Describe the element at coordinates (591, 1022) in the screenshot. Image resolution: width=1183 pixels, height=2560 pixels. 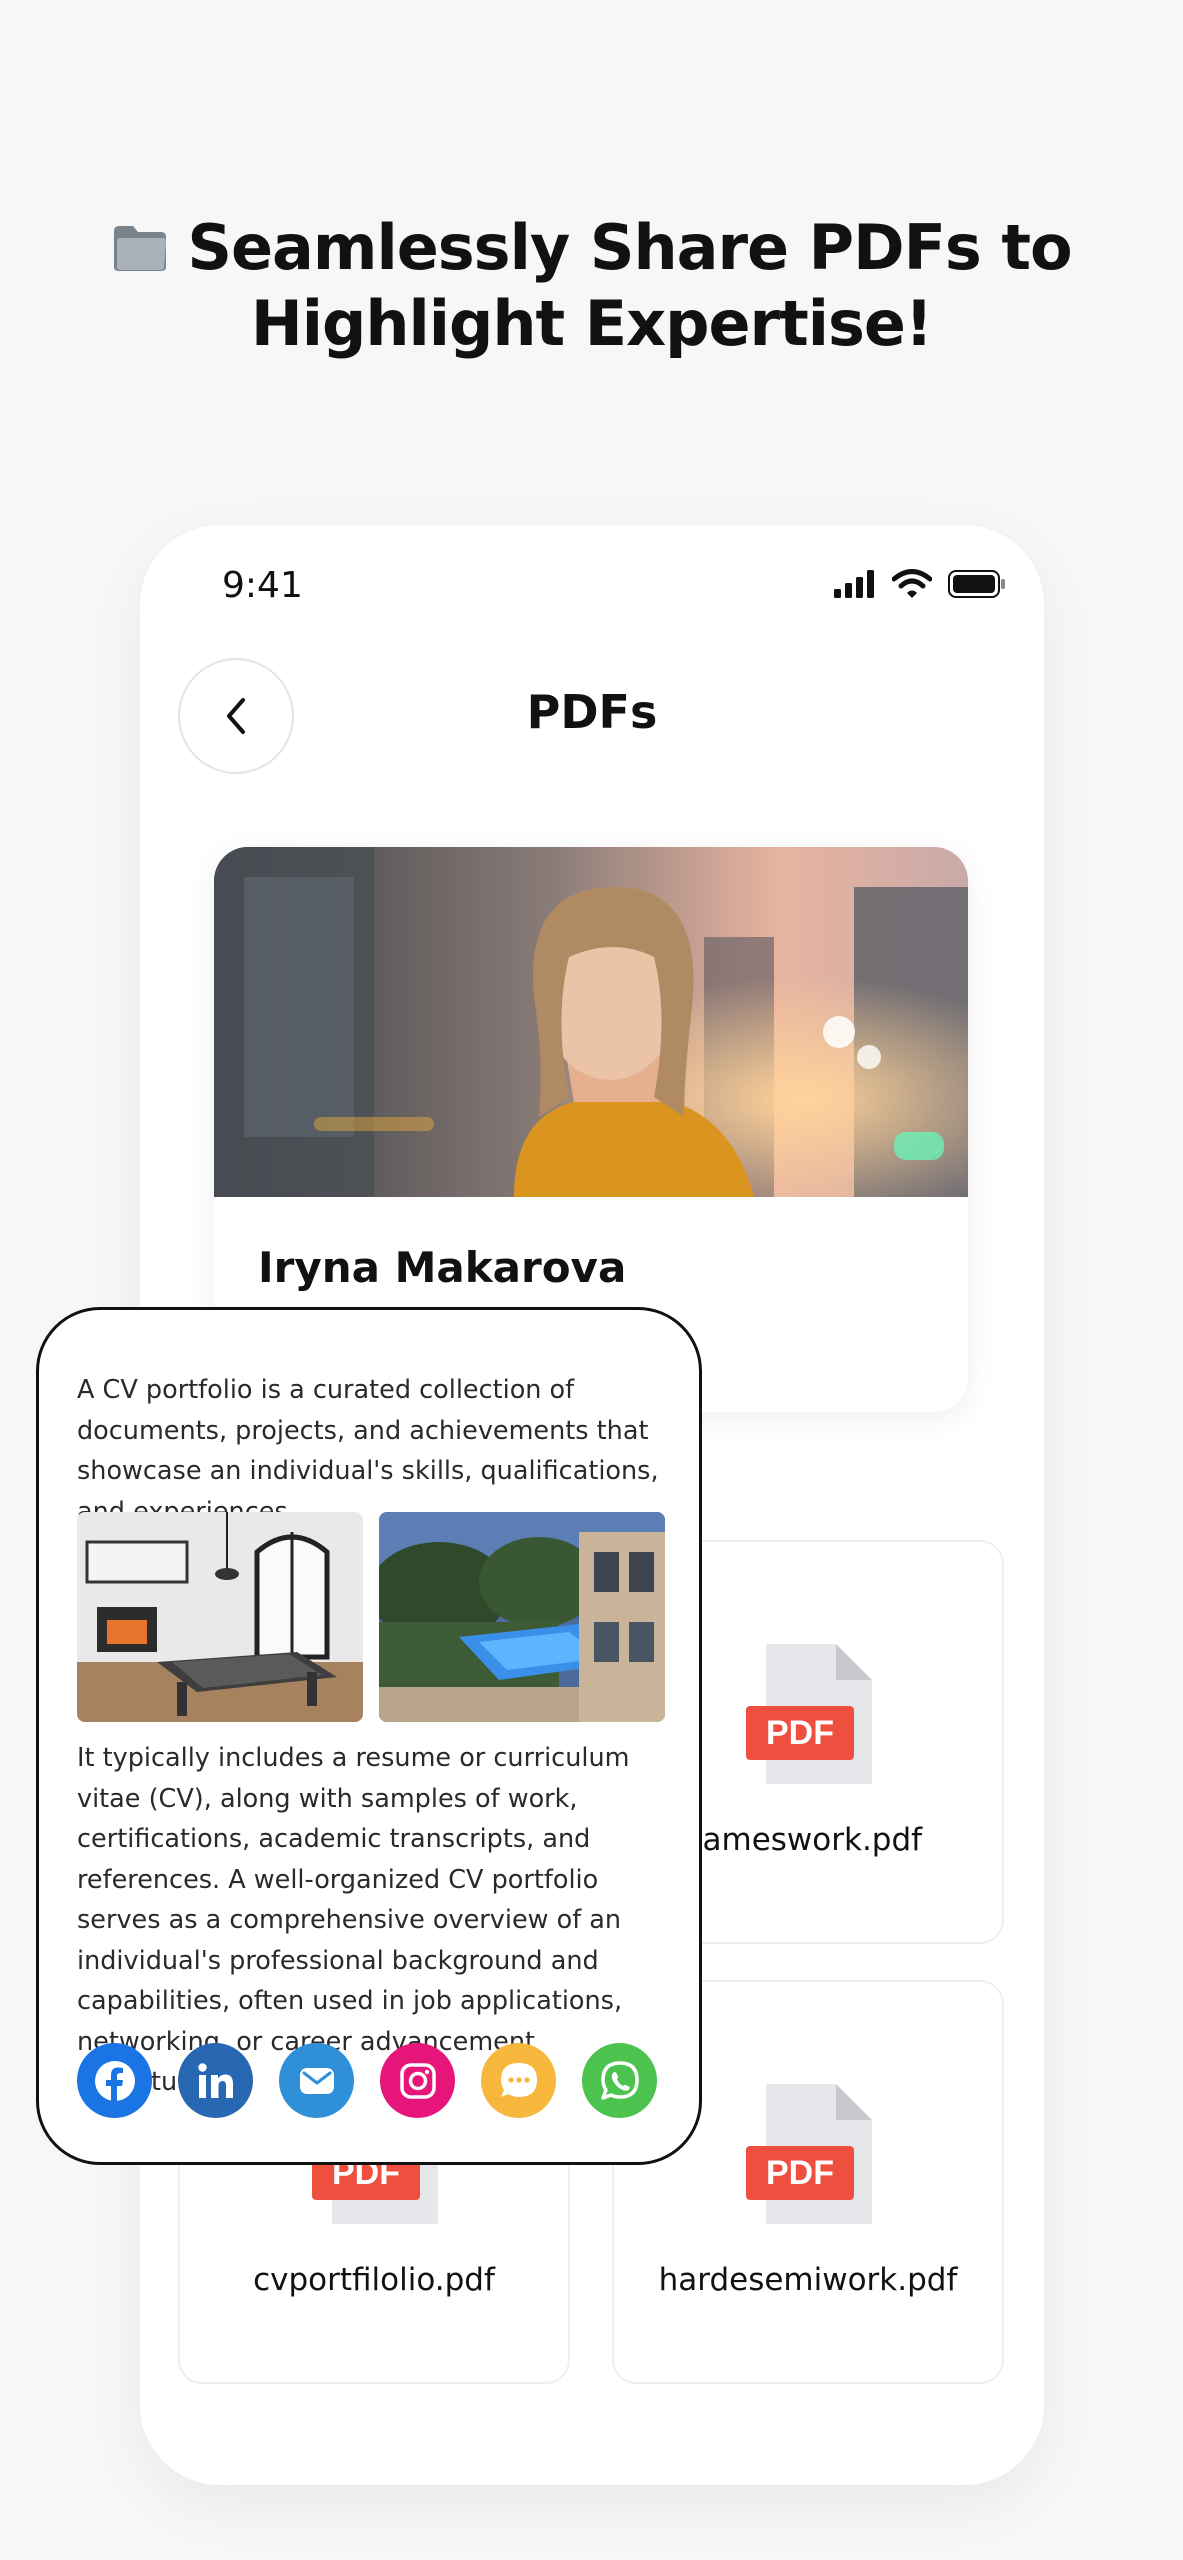
I see `profile-photo` at that location.